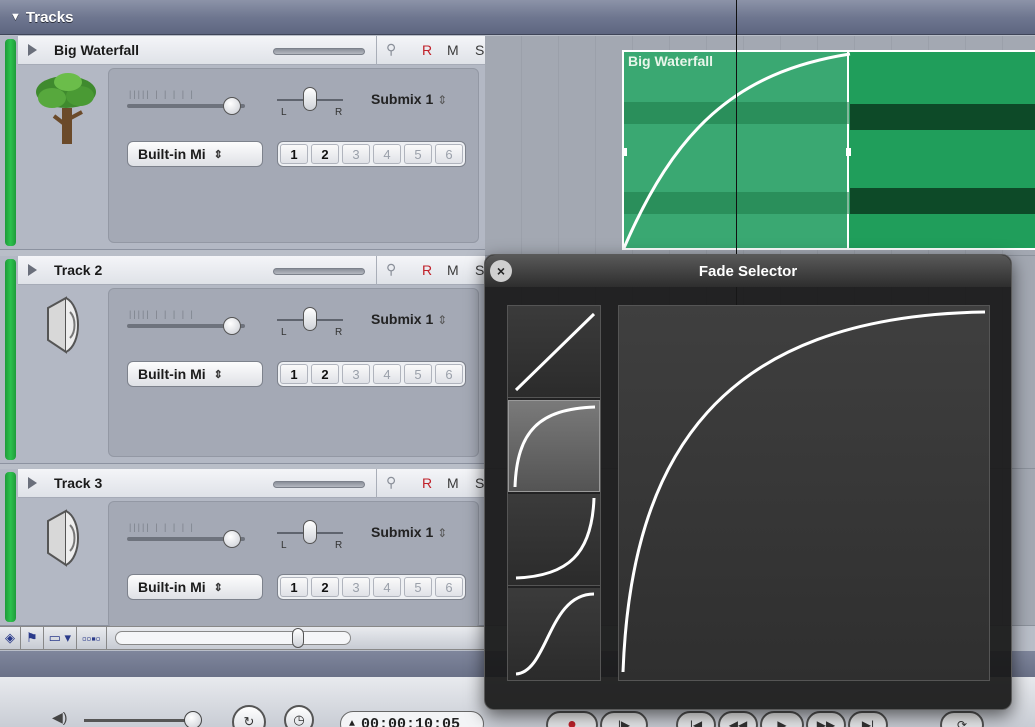 This screenshot has height=727, width=1035. I want to click on volume-ticks: ||||| | | | | |, so click(162, 94).